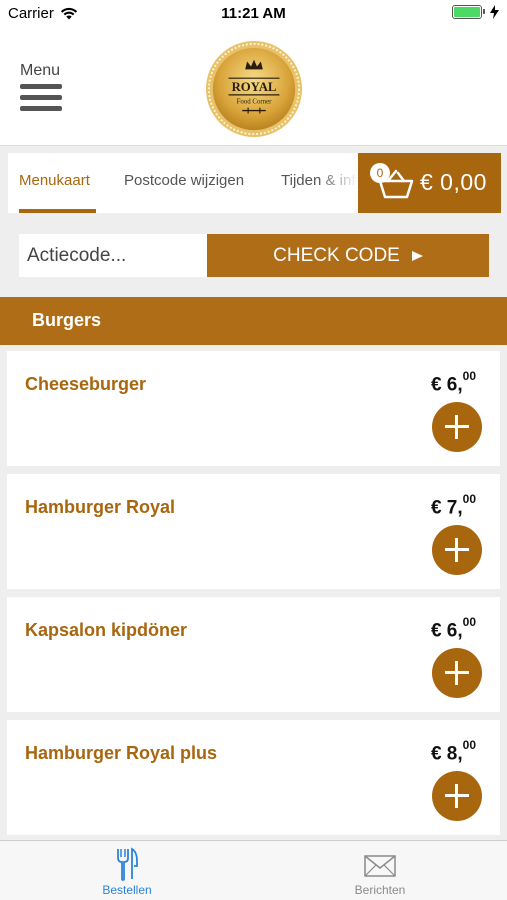 This screenshot has height=900, width=507. Describe the element at coordinates (44, 97) in the screenshot. I see `hamburger-icon` at that location.